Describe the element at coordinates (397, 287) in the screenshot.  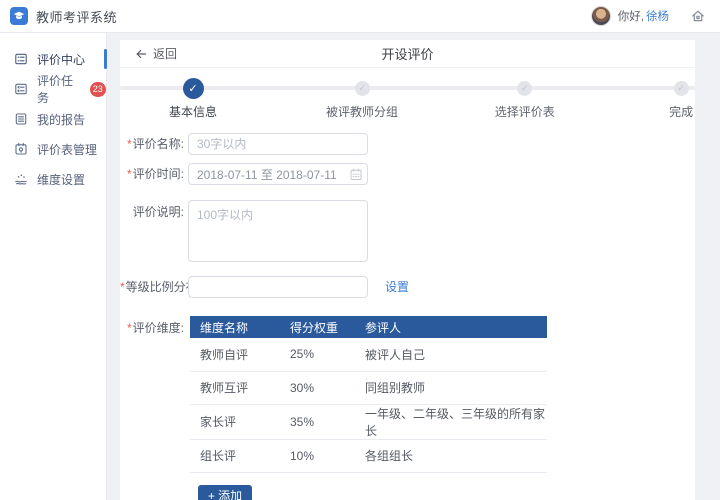
I see `grade-ratio-set-link: 设置` at that location.